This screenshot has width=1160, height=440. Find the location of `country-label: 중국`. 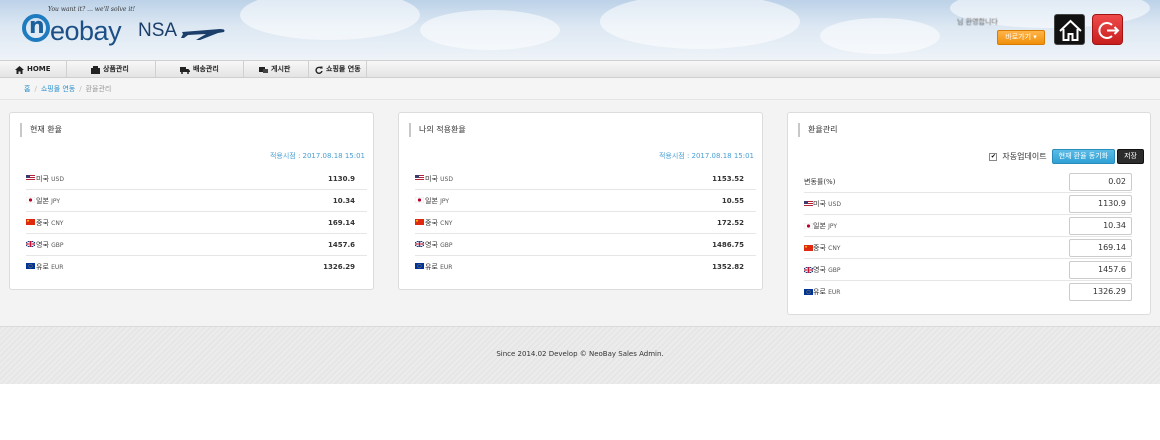

country-label: 중국 is located at coordinates (819, 248).